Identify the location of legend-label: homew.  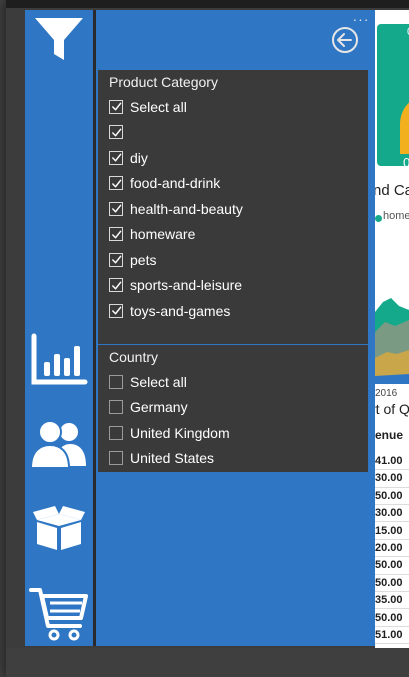
(396, 216).